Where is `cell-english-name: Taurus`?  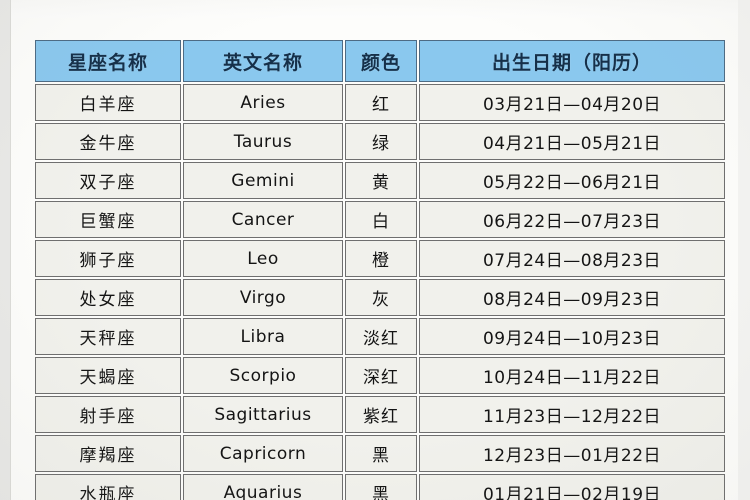
cell-english-name: Taurus is located at coordinates (263, 141).